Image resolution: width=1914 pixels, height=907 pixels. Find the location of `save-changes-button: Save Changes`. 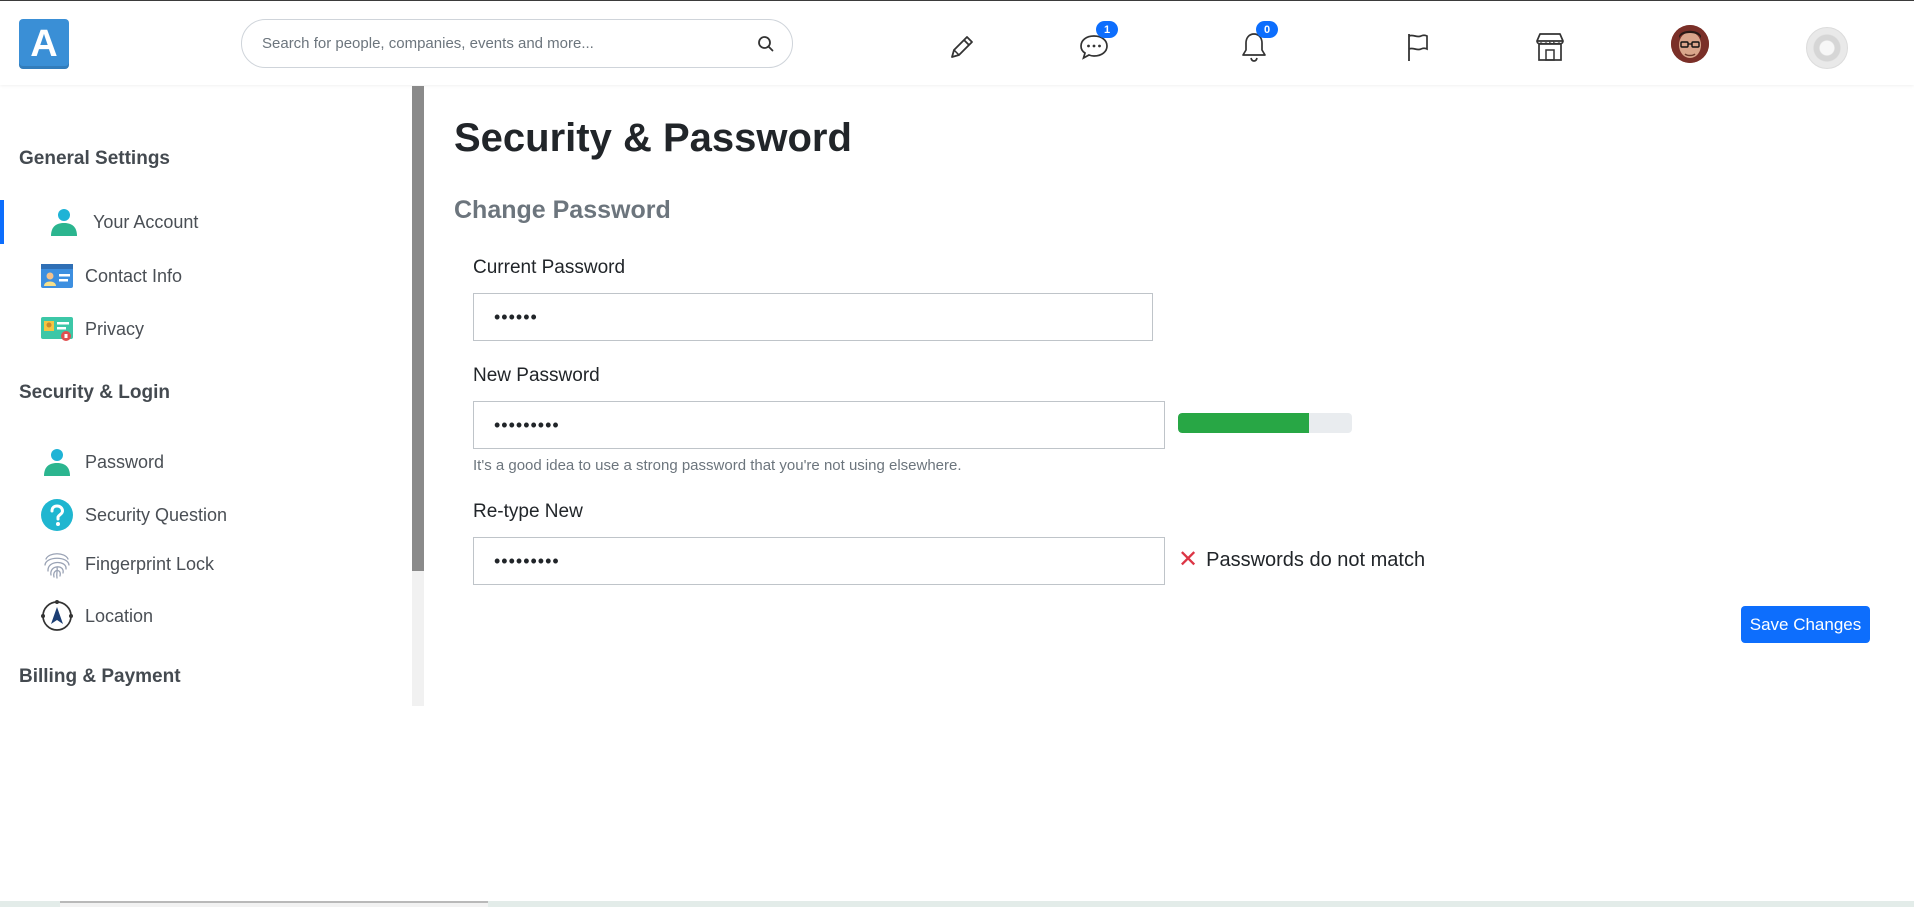

save-changes-button: Save Changes is located at coordinates (1805, 624).